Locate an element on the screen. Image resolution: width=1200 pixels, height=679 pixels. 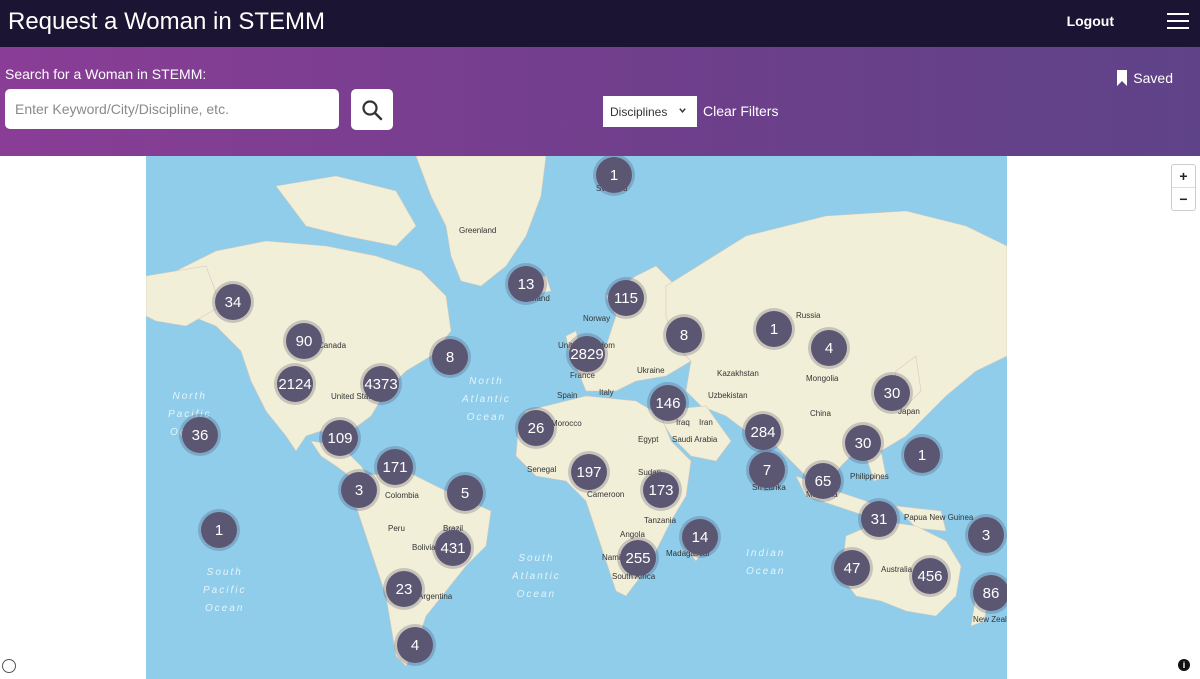
map-cluster-marker: 4373 is located at coordinates (381, 384).